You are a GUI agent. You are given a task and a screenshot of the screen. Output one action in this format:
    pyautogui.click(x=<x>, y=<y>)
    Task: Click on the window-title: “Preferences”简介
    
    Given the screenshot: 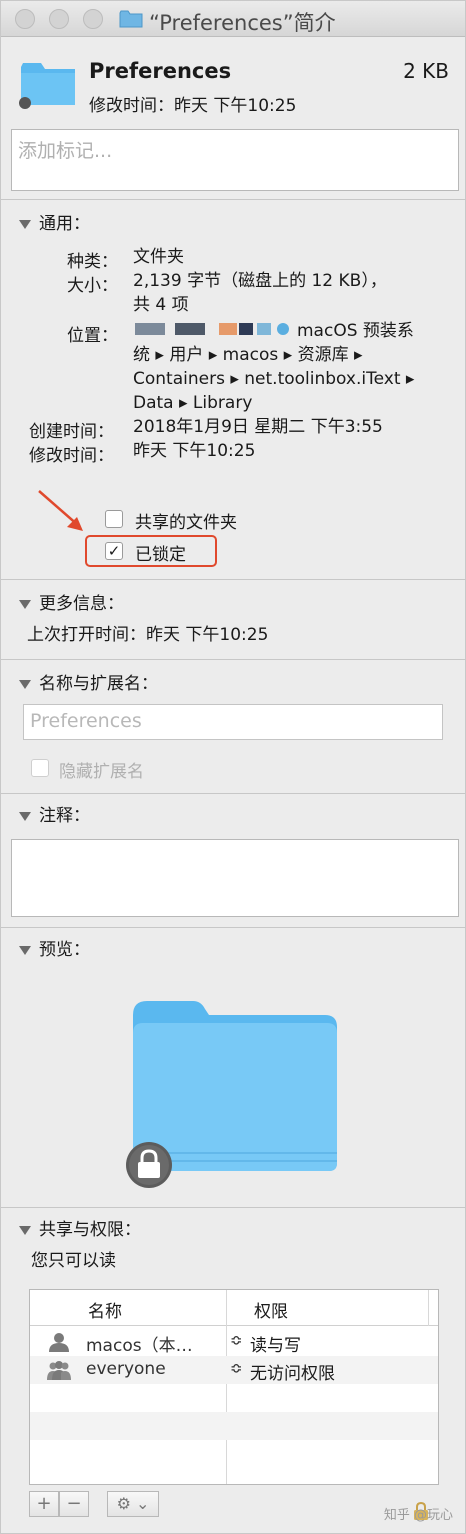 What is the action you would take?
    pyautogui.click(x=242, y=23)
    